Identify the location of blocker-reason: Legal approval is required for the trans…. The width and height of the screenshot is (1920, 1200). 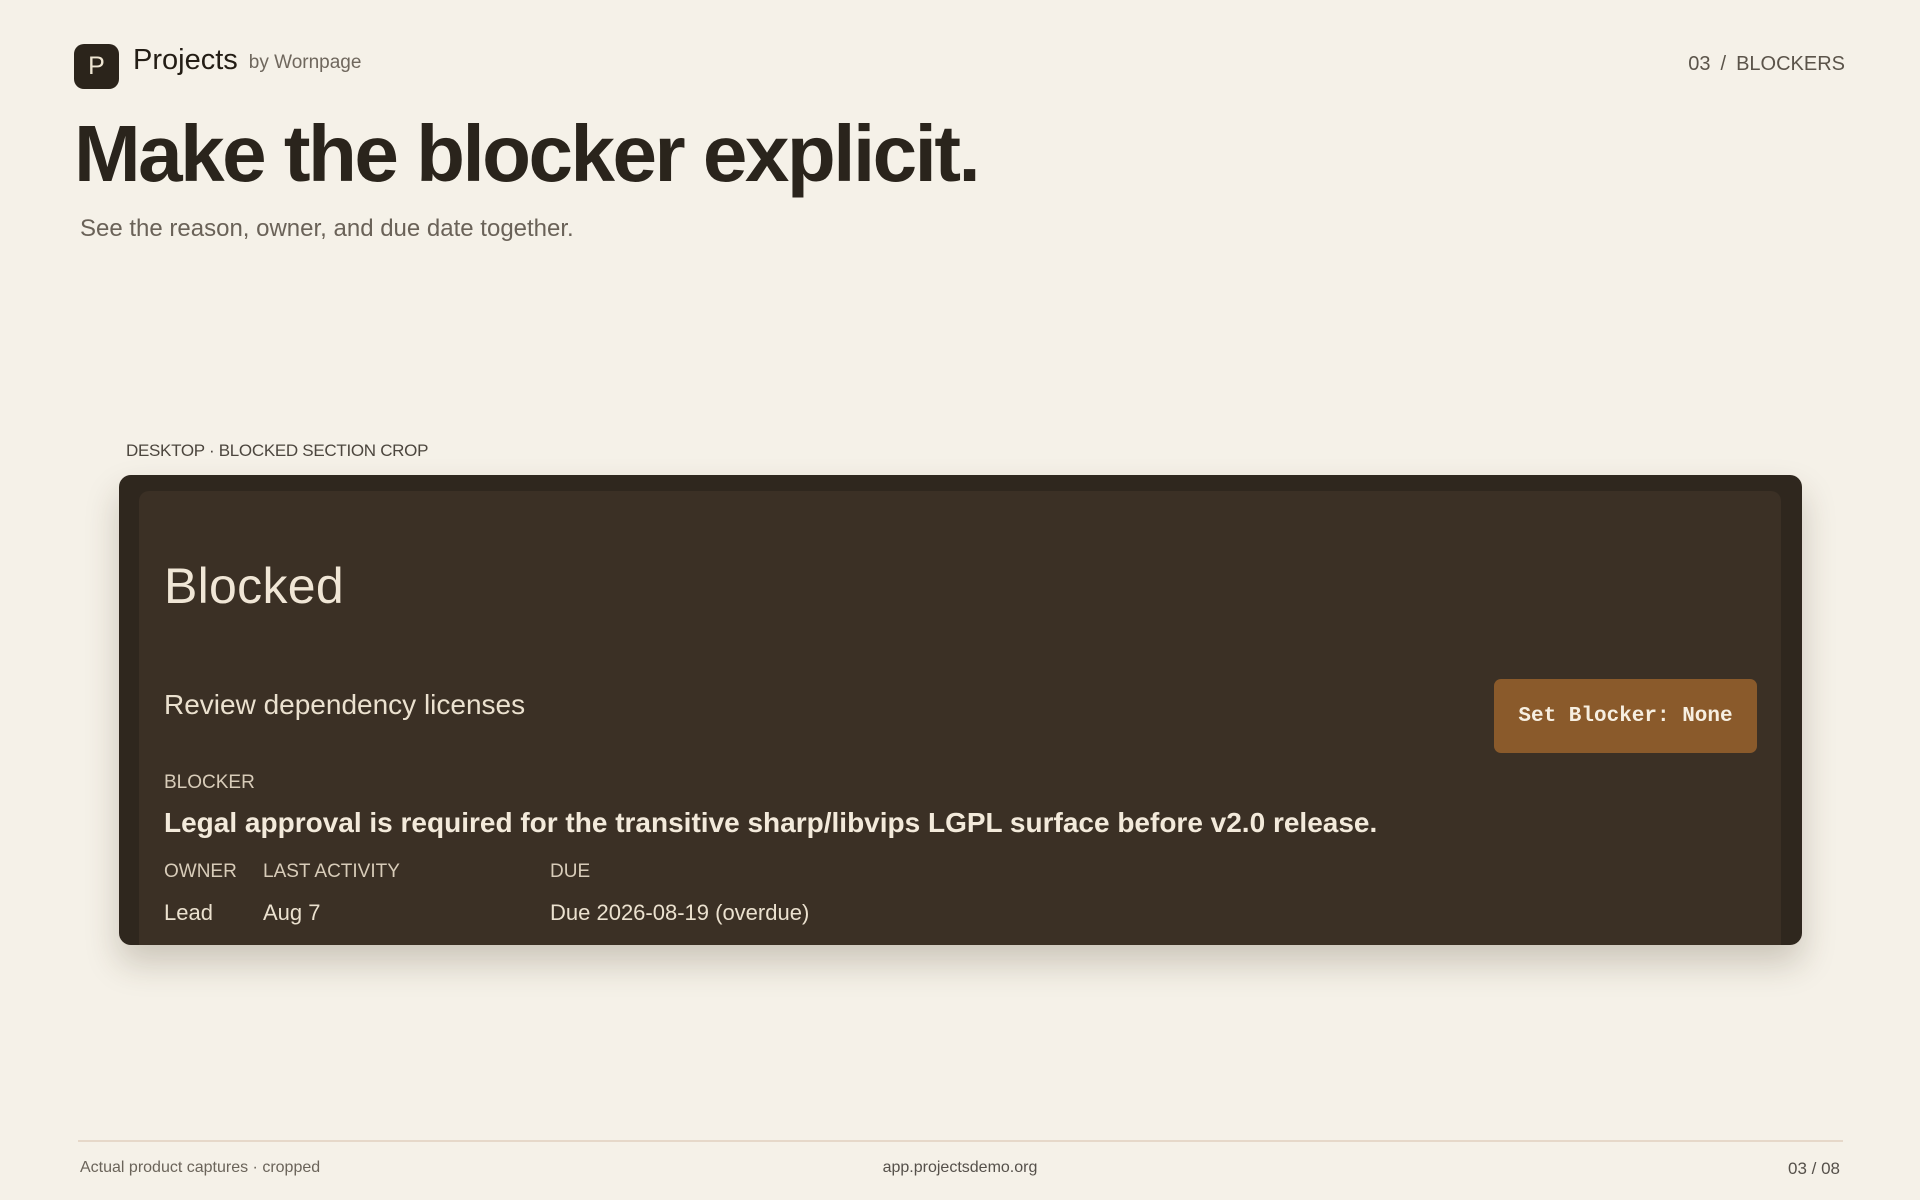
(771, 822).